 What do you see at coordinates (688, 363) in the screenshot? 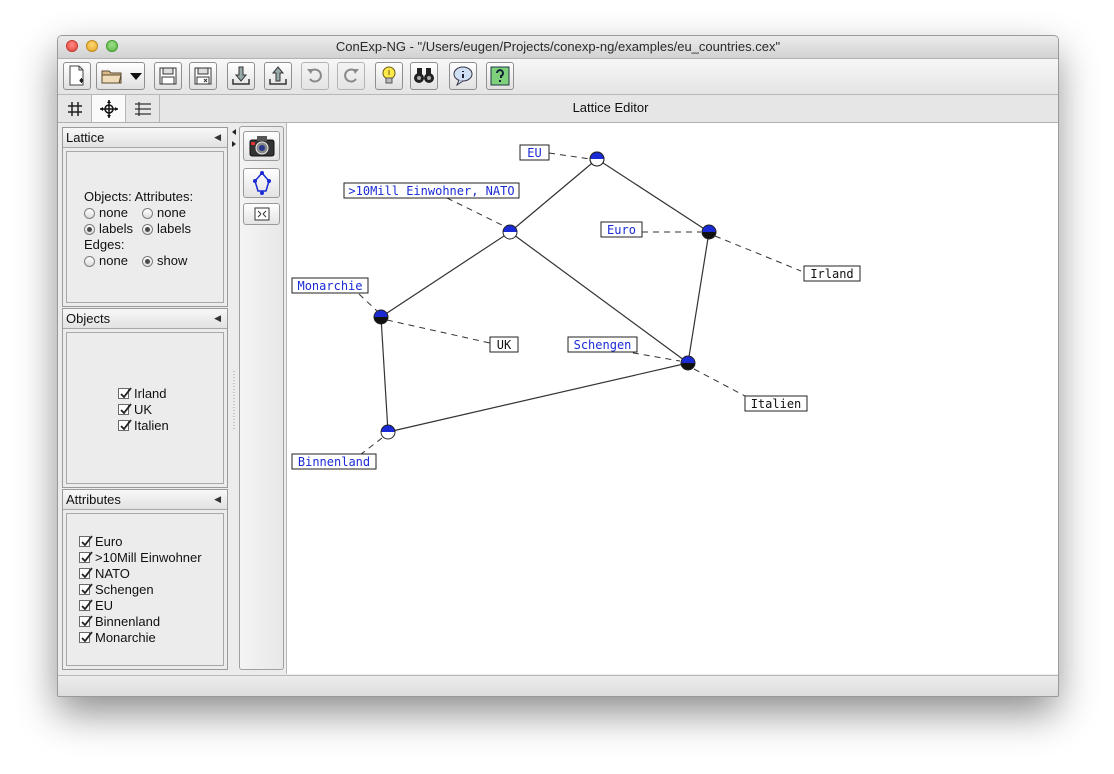
I see `lattice-node-schengen` at bounding box center [688, 363].